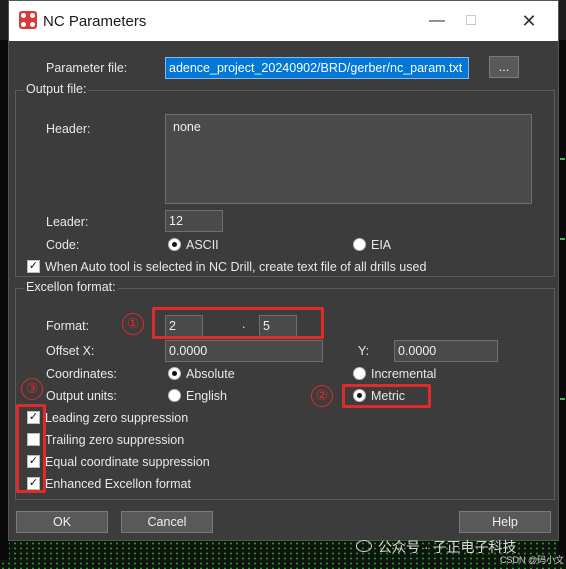 The height and width of the screenshot is (569, 566). I want to click on leading-zero-label: Leading zero suppression, so click(117, 418).